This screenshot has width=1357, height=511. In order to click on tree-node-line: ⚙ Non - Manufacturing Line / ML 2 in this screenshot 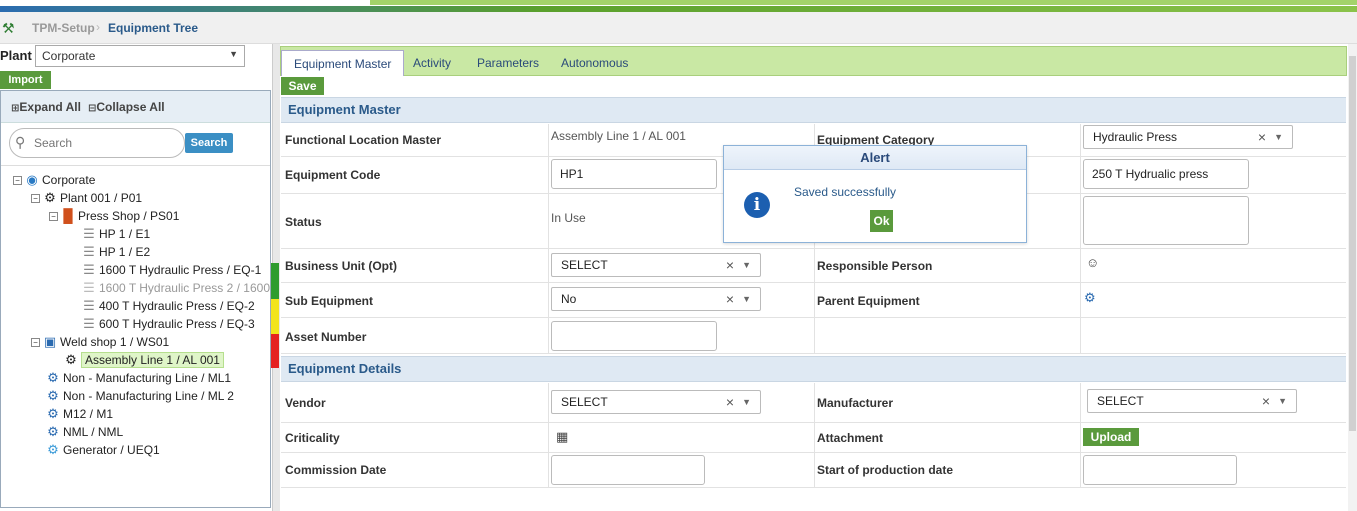, I will do `click(139, 396)`.